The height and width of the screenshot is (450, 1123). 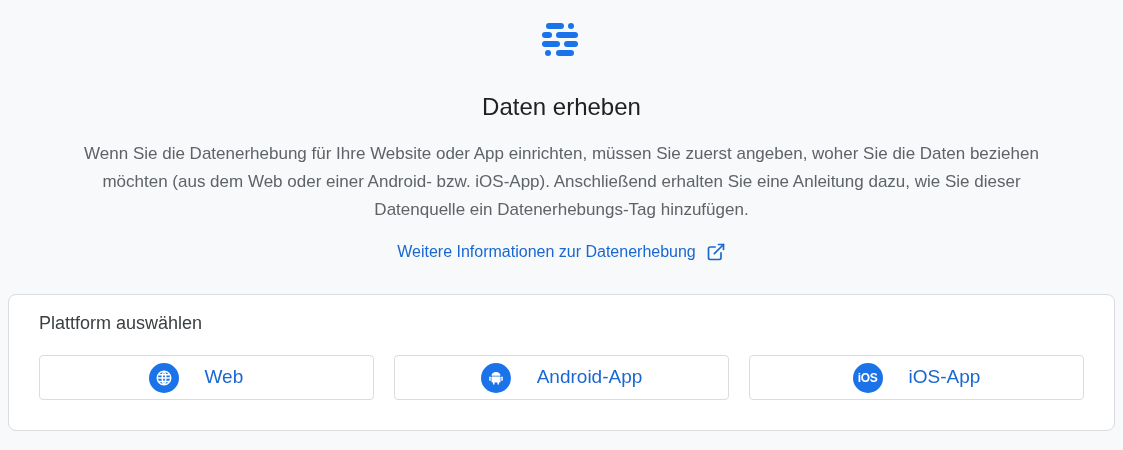 What do you see at coordinates (867, 377) in the screenshot?
I see `ios-icon: iOS` at bounding box center [867, 377].